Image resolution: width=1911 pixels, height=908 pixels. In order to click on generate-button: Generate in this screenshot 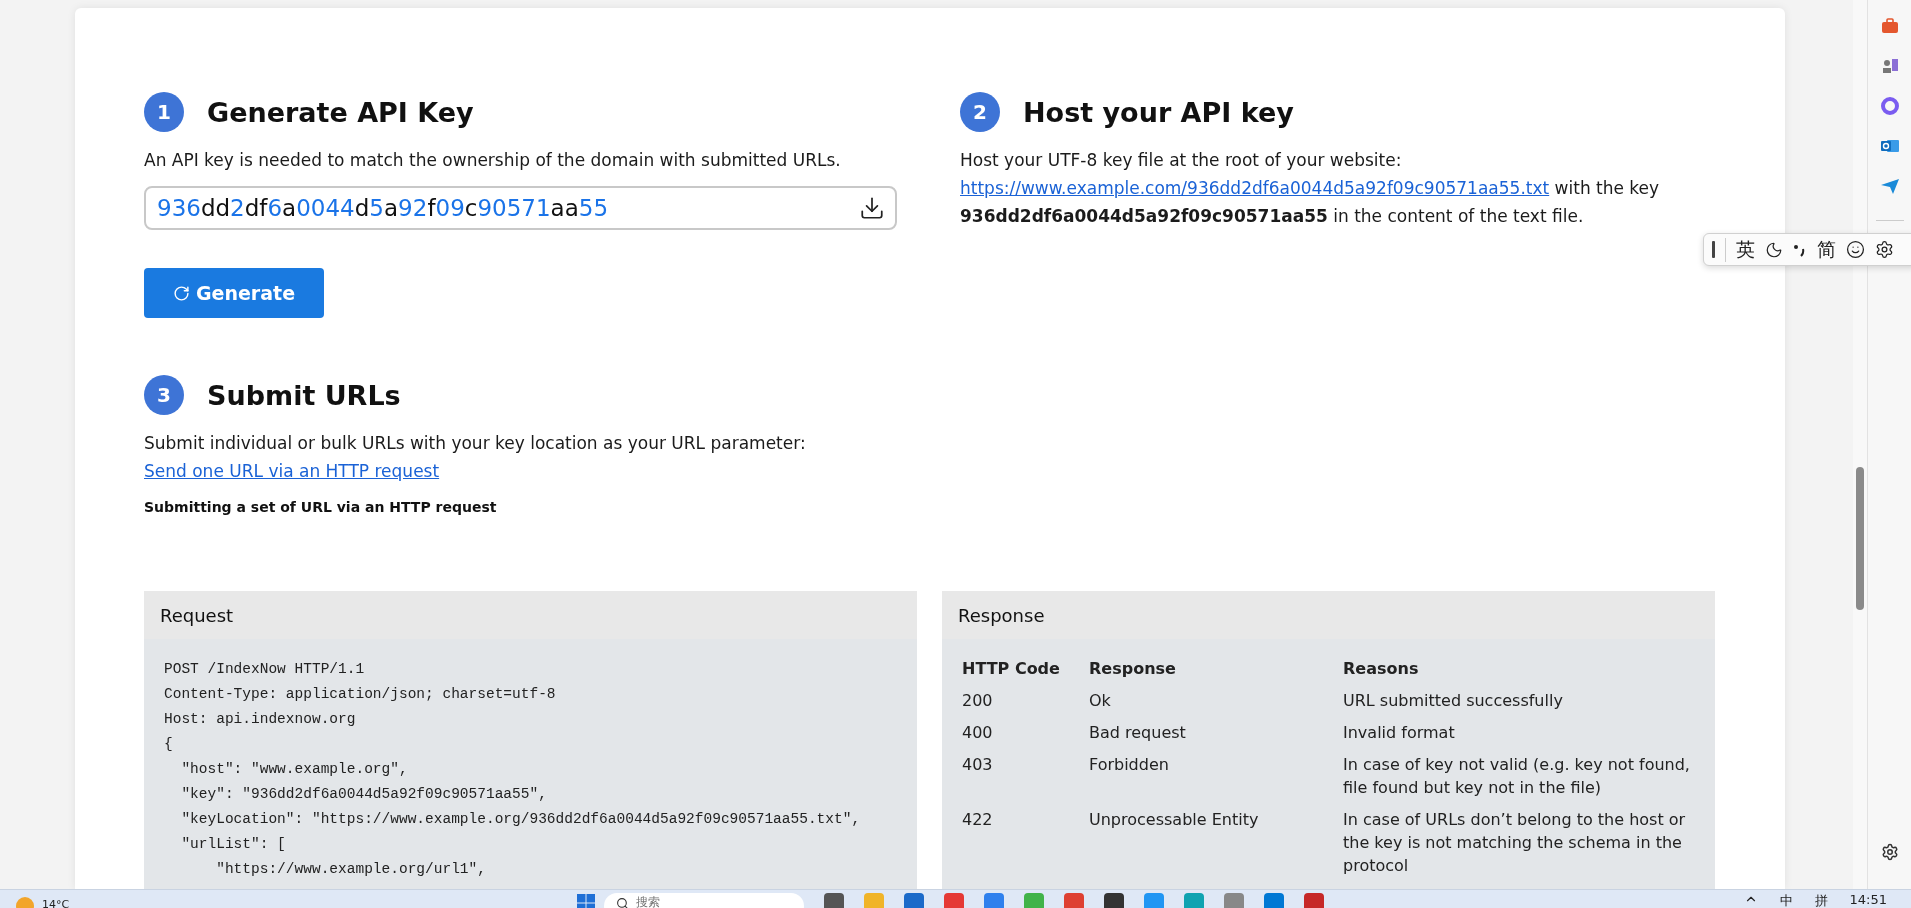, I will do `click(234, 293)`.